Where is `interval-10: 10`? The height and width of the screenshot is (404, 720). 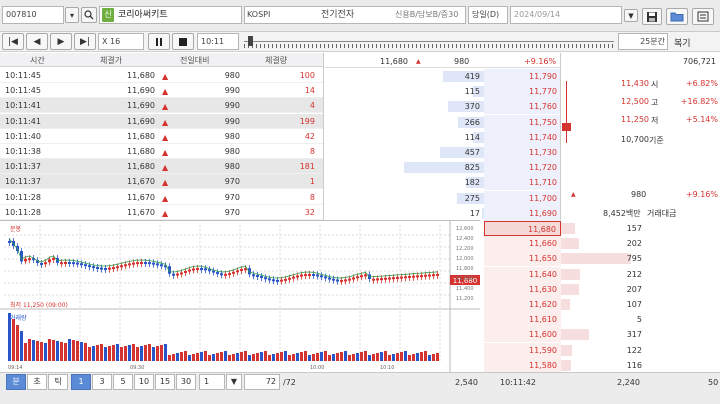 interval-10: 10 is located at coordinates (144, 382).